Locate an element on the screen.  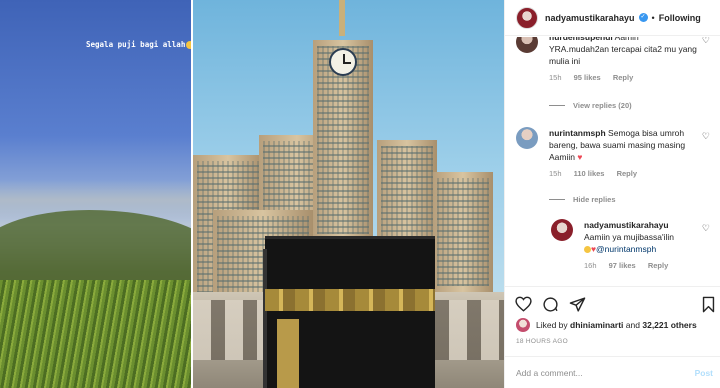
reply-author-avatar is located at coordinates (562, 230).